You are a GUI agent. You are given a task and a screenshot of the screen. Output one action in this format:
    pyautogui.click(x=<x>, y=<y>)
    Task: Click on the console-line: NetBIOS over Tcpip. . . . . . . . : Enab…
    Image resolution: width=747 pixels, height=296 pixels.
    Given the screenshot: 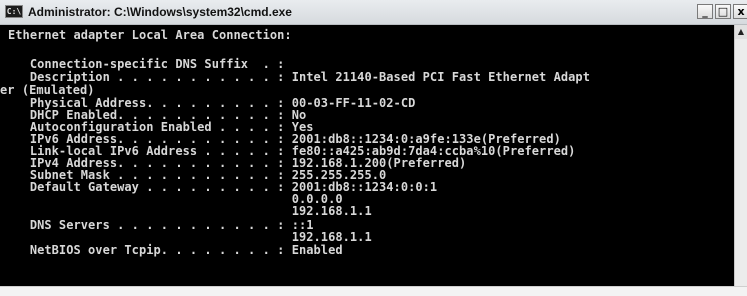 What is the action you would take?
    pyautogui.click(x=175, y=250)
    